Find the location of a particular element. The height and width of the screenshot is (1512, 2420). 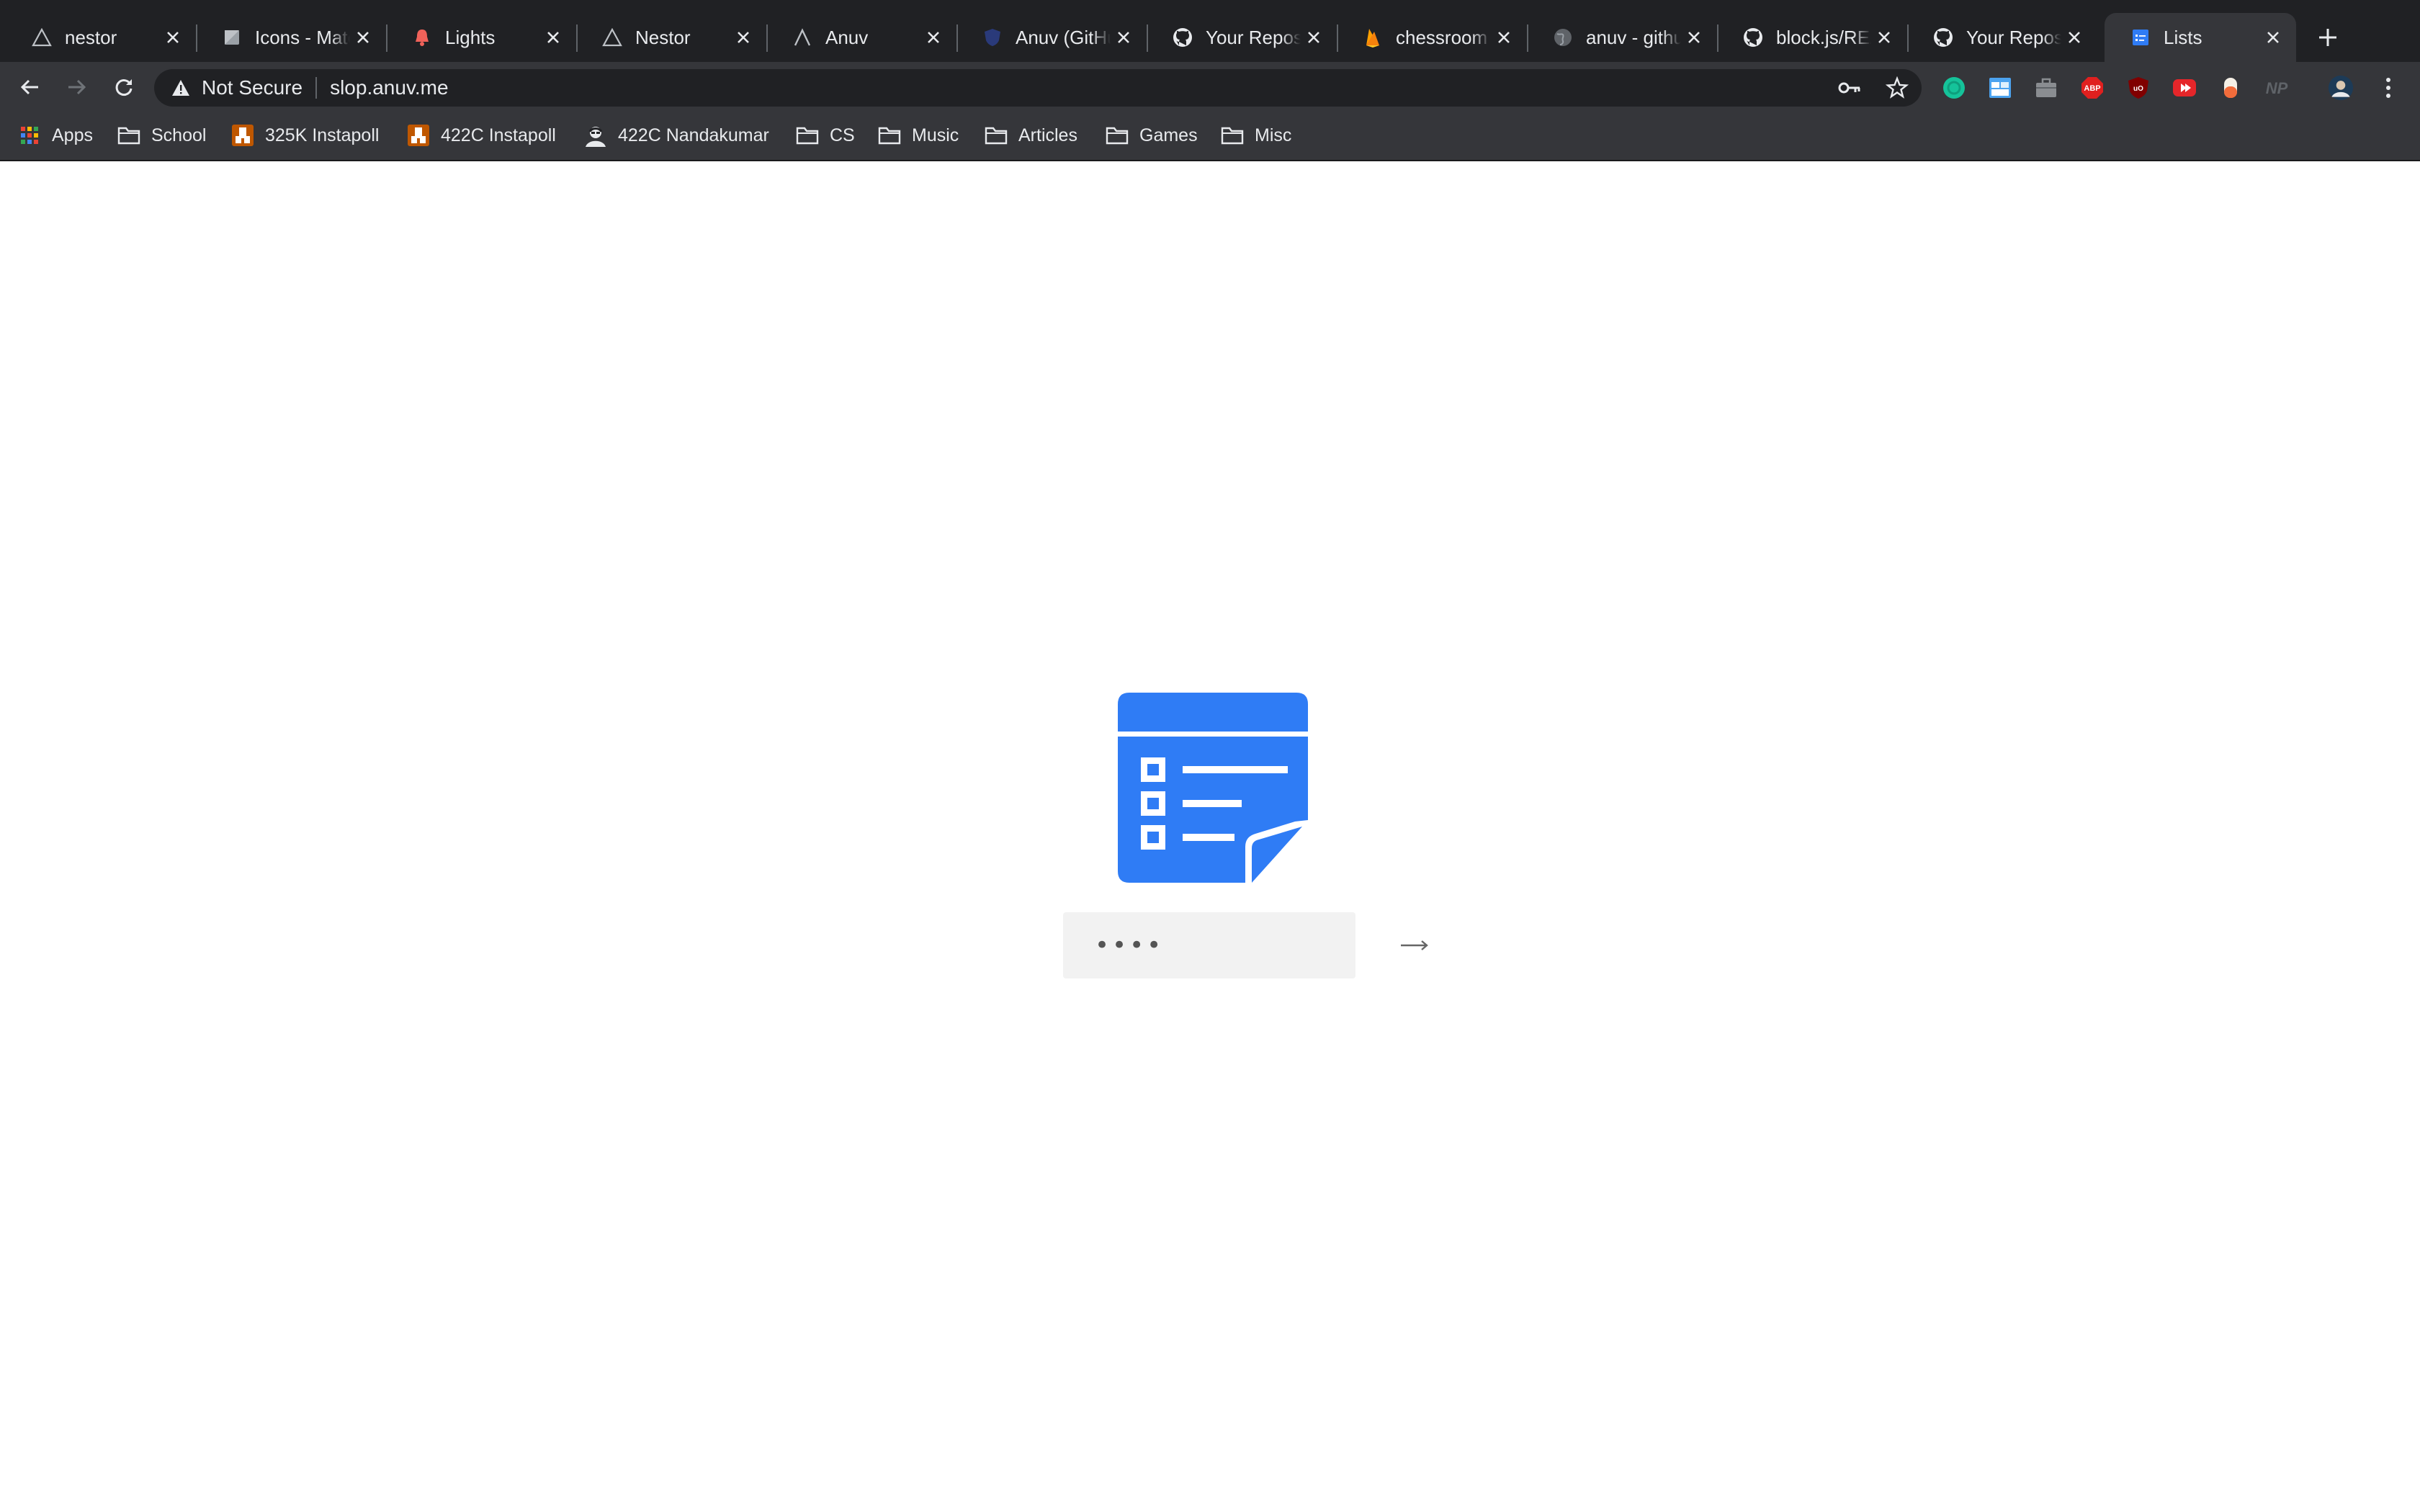

tab-anuv: Anuv is located at coordinates (861, 37).